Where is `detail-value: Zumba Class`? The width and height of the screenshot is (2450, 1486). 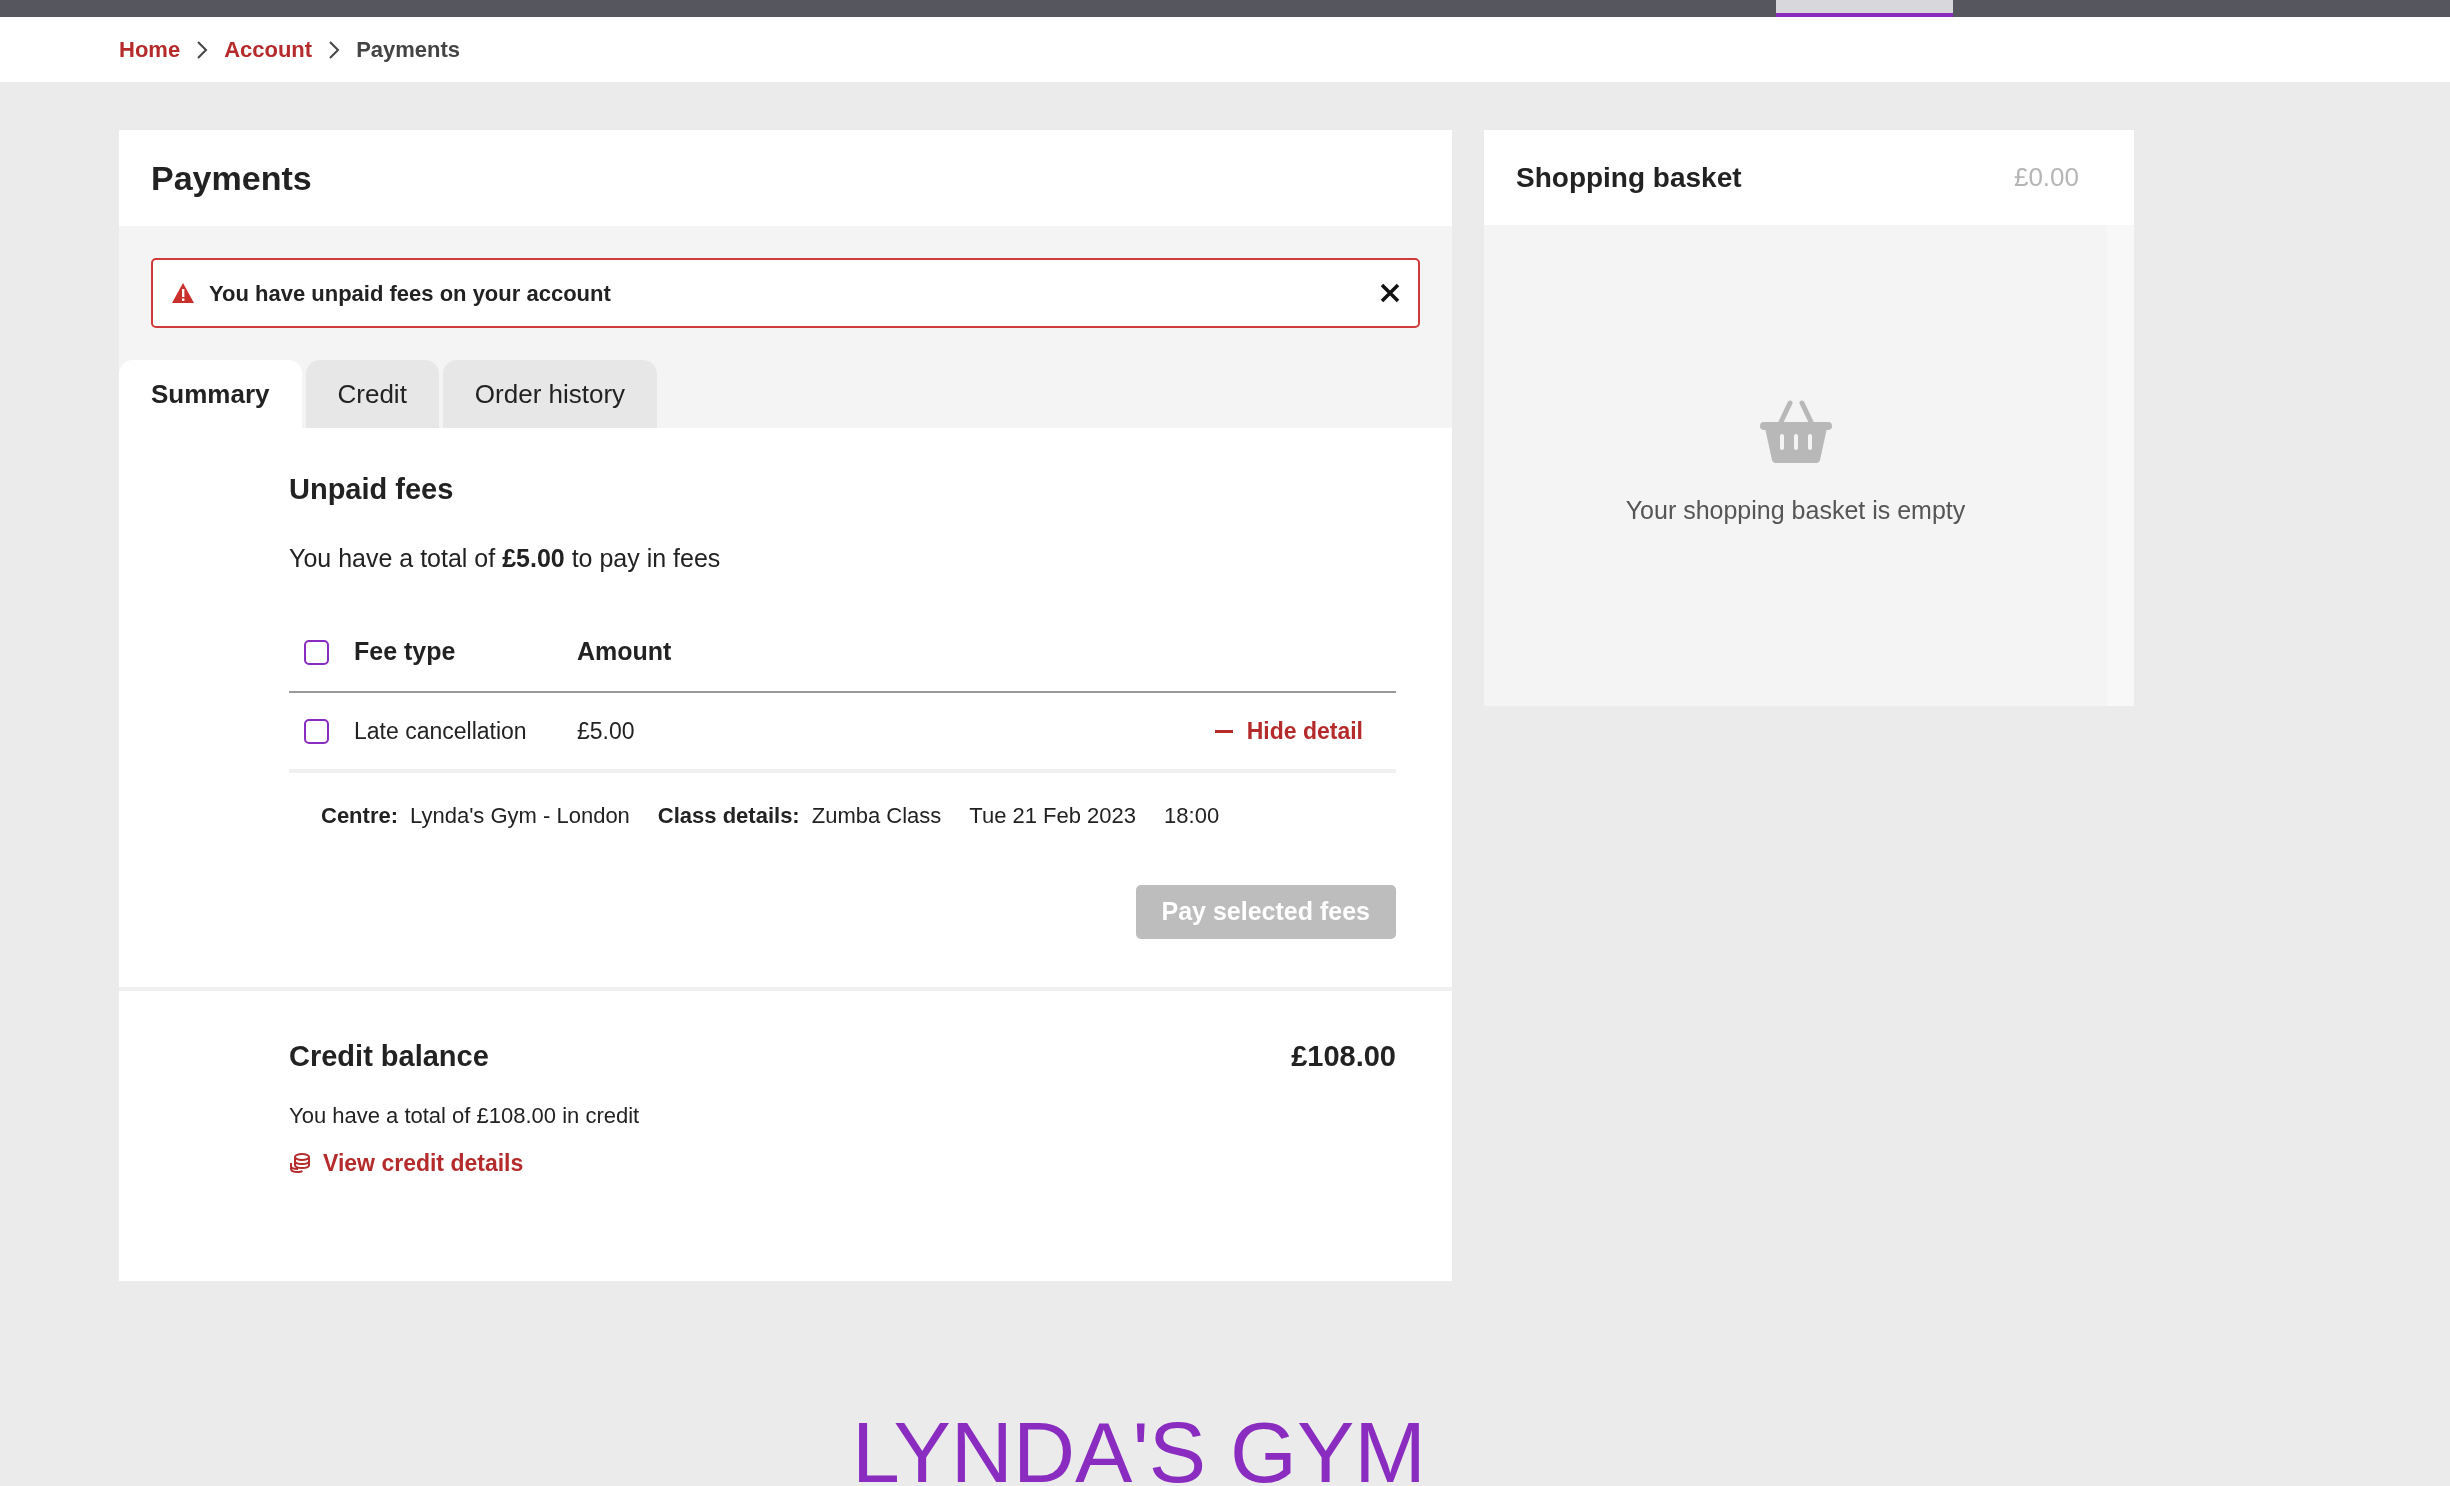
detail-value: Zumba Class is located at coordinates (876, 815).